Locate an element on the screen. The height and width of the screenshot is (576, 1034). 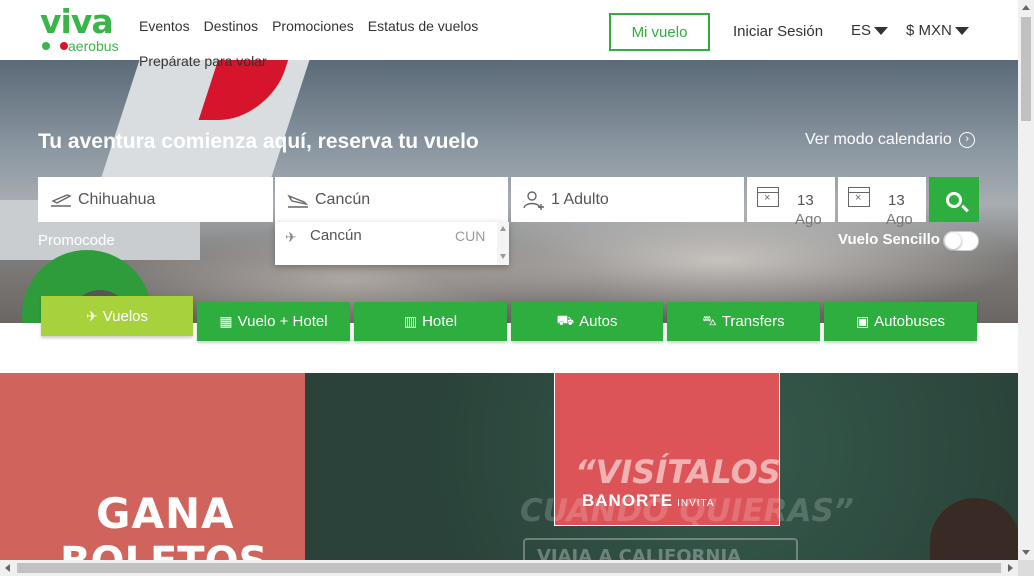
search-icon is located at coordinates (954, 199).